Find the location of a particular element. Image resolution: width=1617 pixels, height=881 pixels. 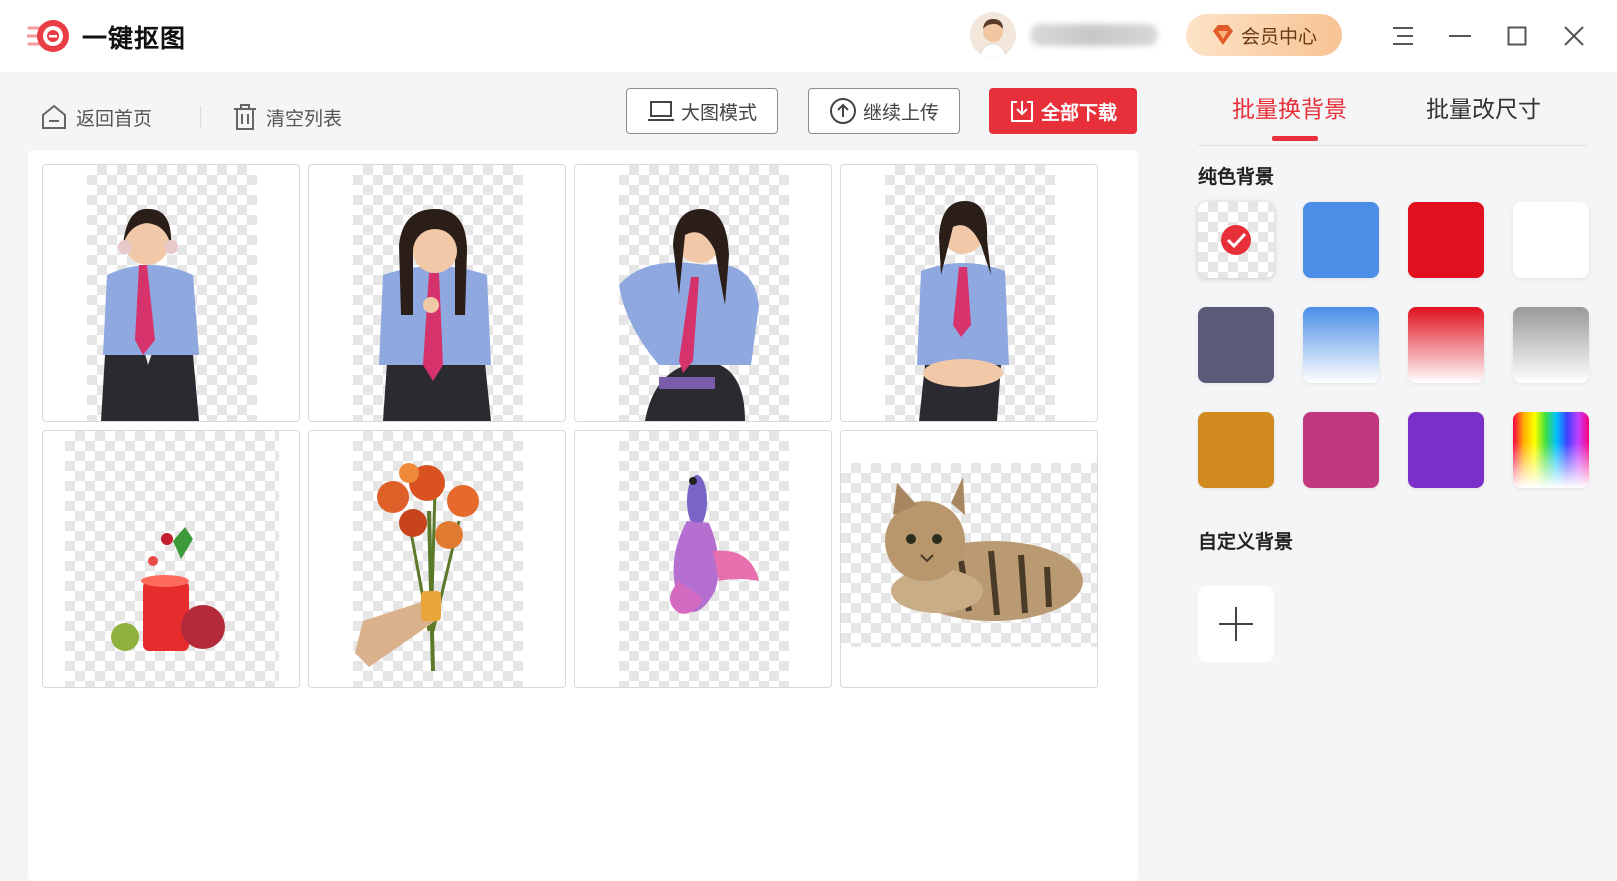

swatch-red is located at coordinates (1446, 240).